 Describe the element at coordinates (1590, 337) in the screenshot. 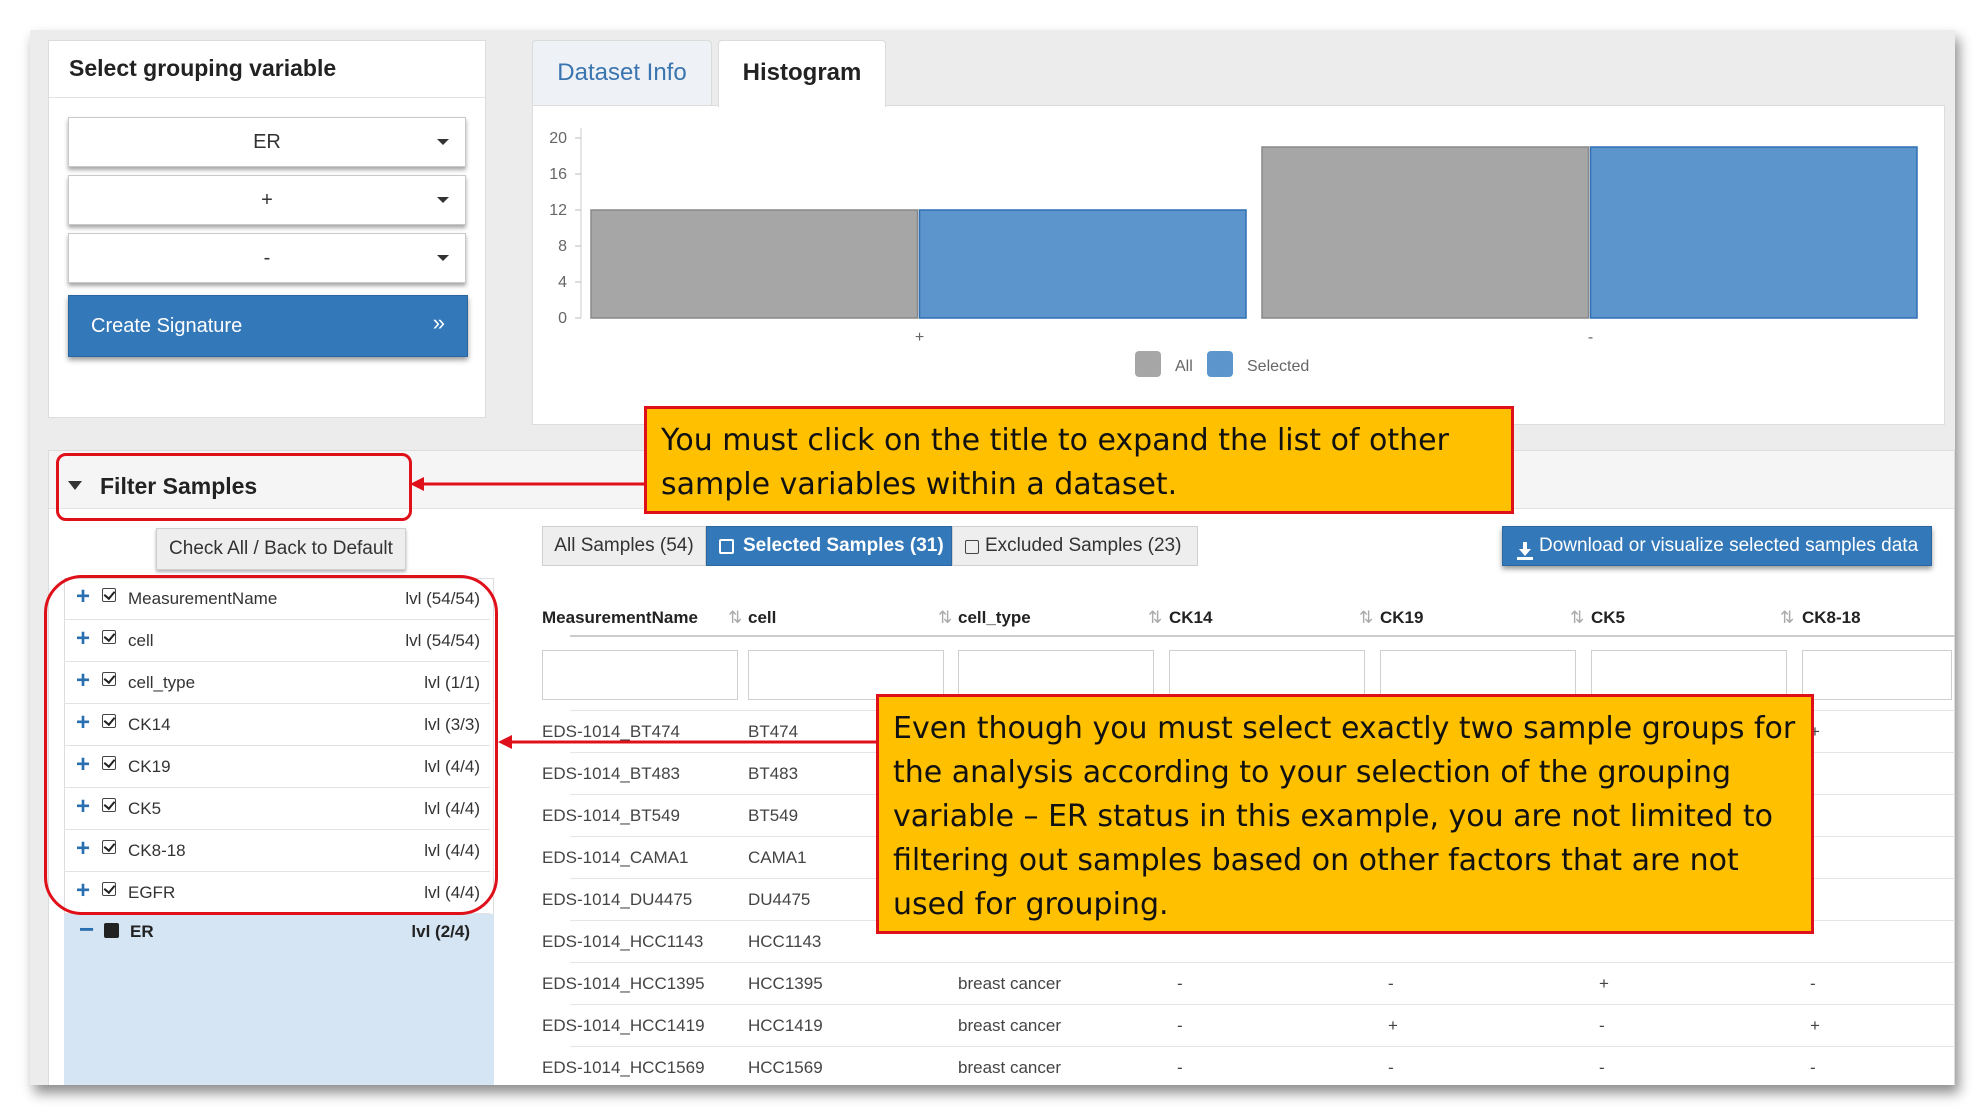

I see `x-tick-label: -` at that location.